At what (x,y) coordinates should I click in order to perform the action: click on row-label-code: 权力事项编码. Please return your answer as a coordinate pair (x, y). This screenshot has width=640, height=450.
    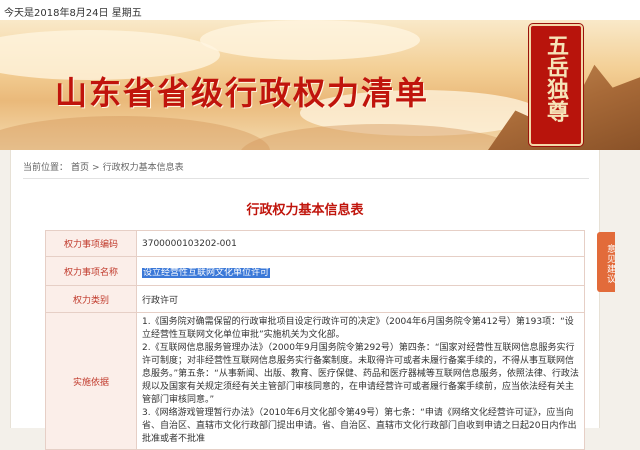
    Looking at the image, I should click on (91, 243).